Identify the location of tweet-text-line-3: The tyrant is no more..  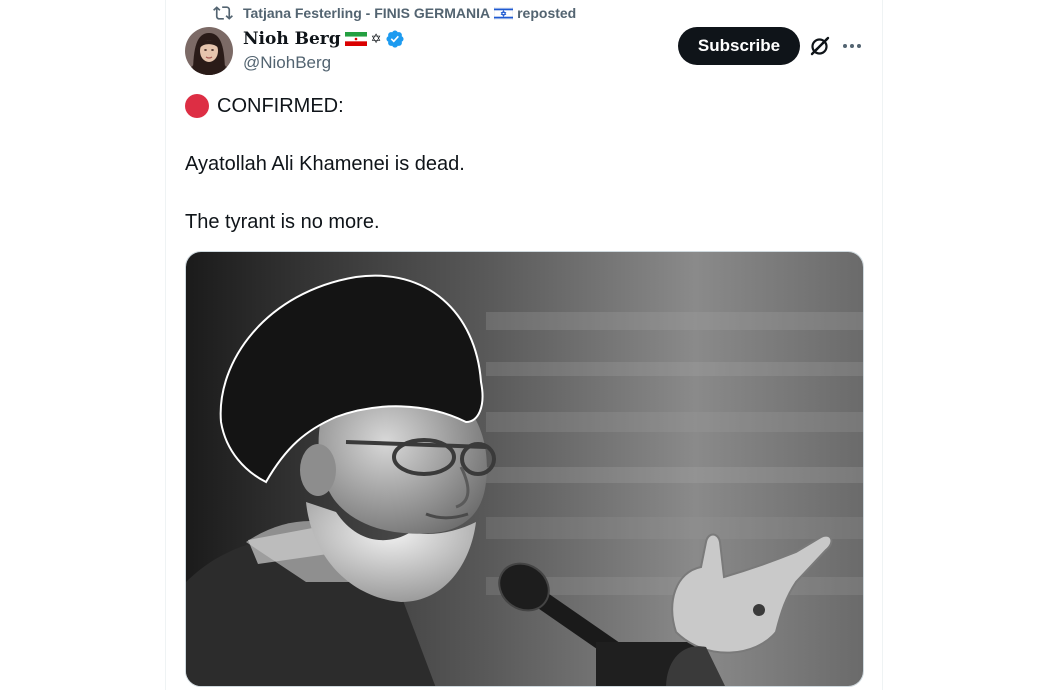
(282, 222).